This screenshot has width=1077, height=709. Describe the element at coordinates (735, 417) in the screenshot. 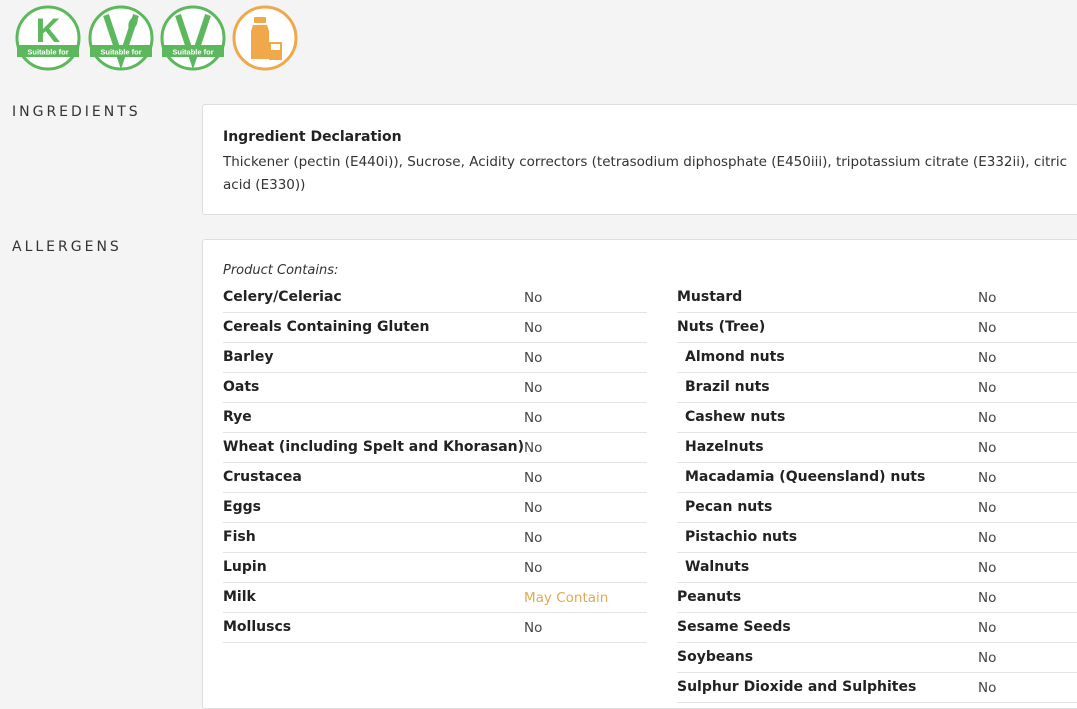

I see `allergen-name: Cashew nuts` at that location.